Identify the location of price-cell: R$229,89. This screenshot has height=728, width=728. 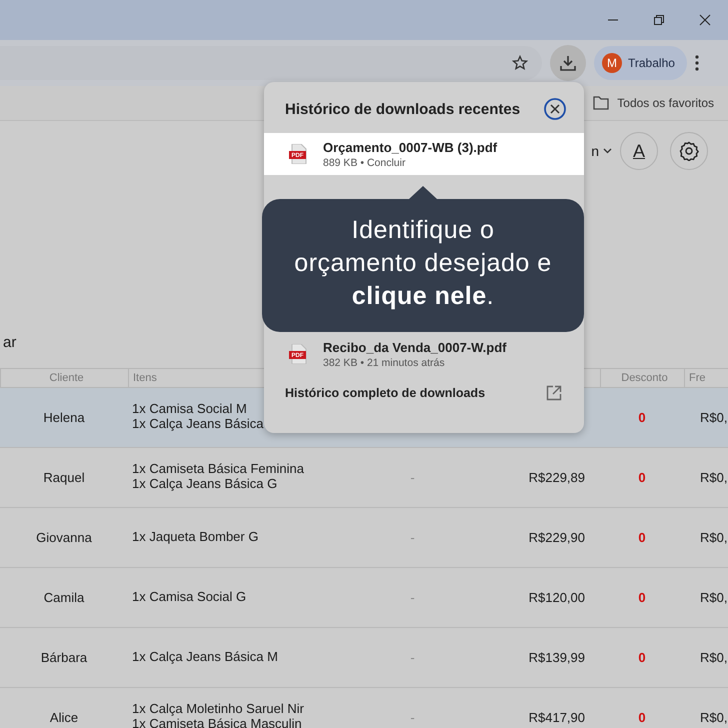
(556, 477).